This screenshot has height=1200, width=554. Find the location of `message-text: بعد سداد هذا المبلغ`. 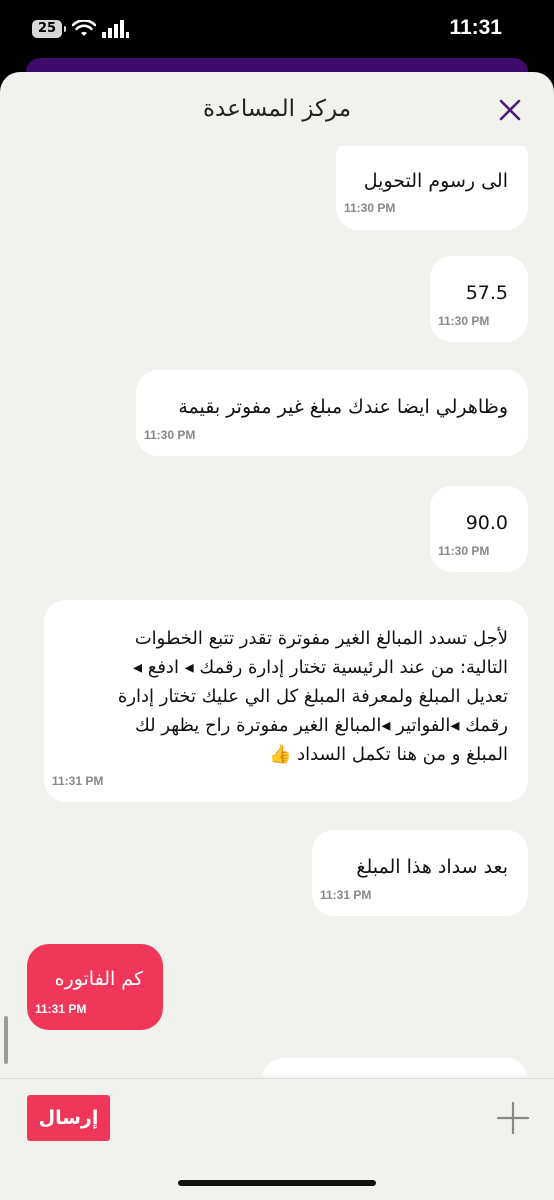

message-text: بعد سداد هذا المبلغ is located at coordinates (432, 867).